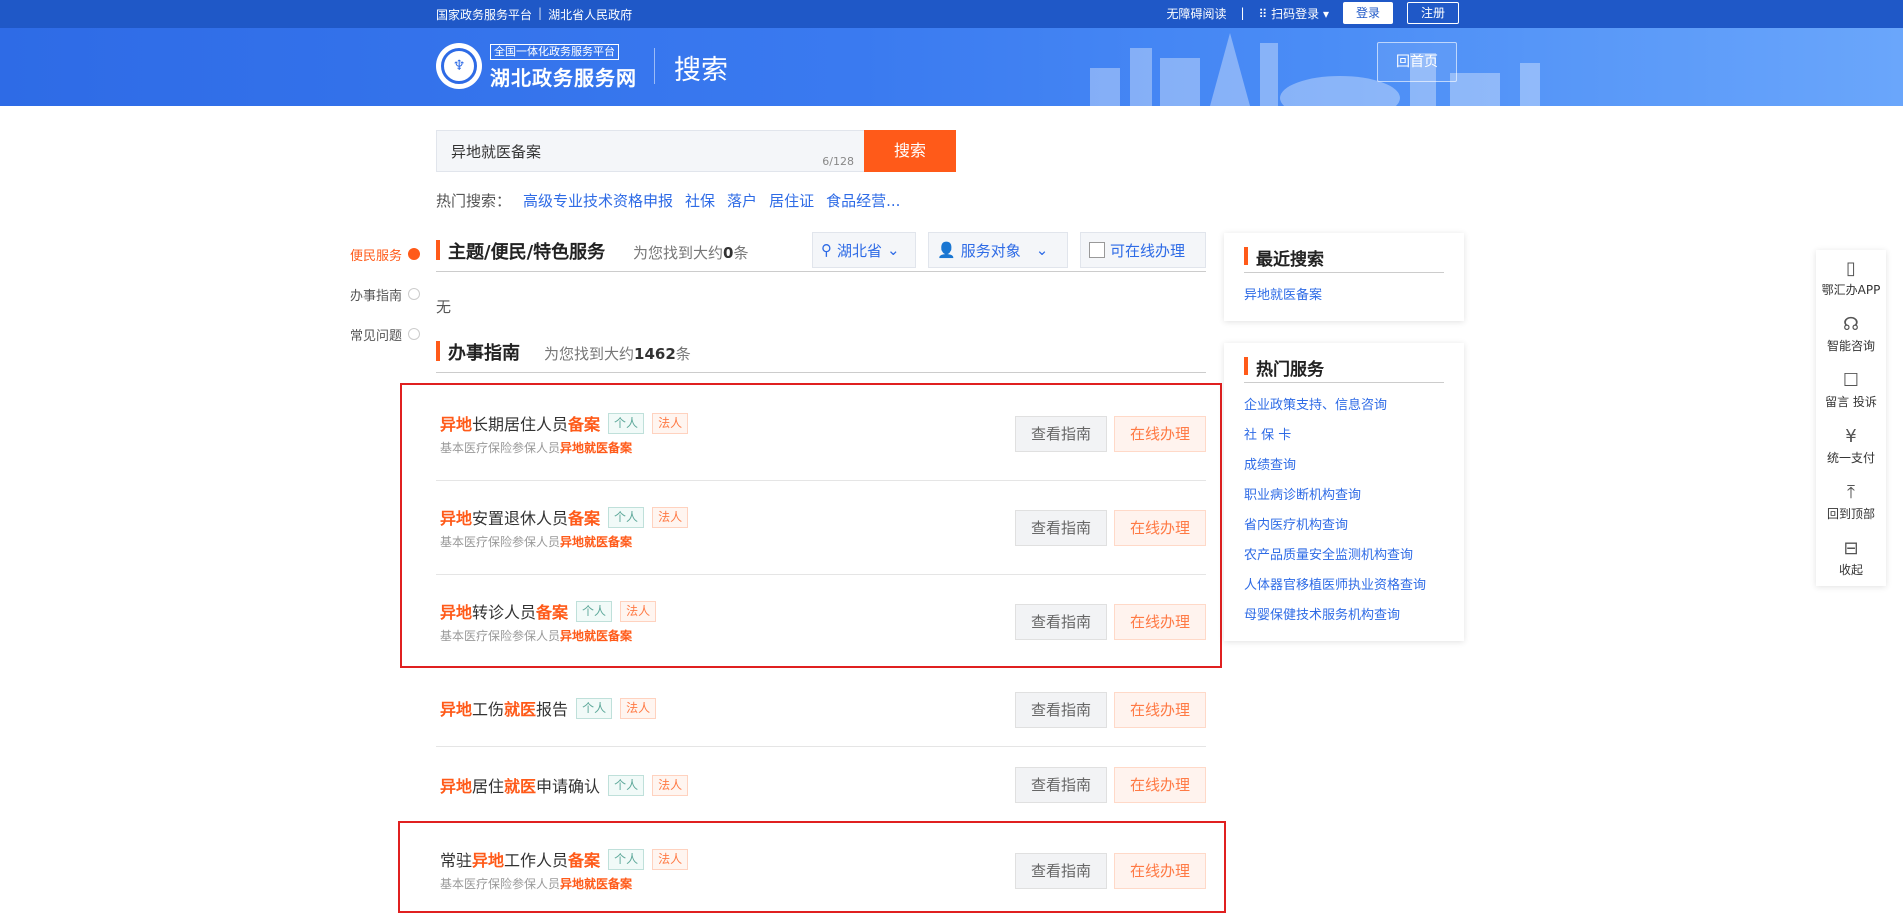 This screenshot has width=1903, height=917. Describe the element at coordinates (1344, 296) in the screenshot. I see `recent-search-item: 异地就医备案` at that location.